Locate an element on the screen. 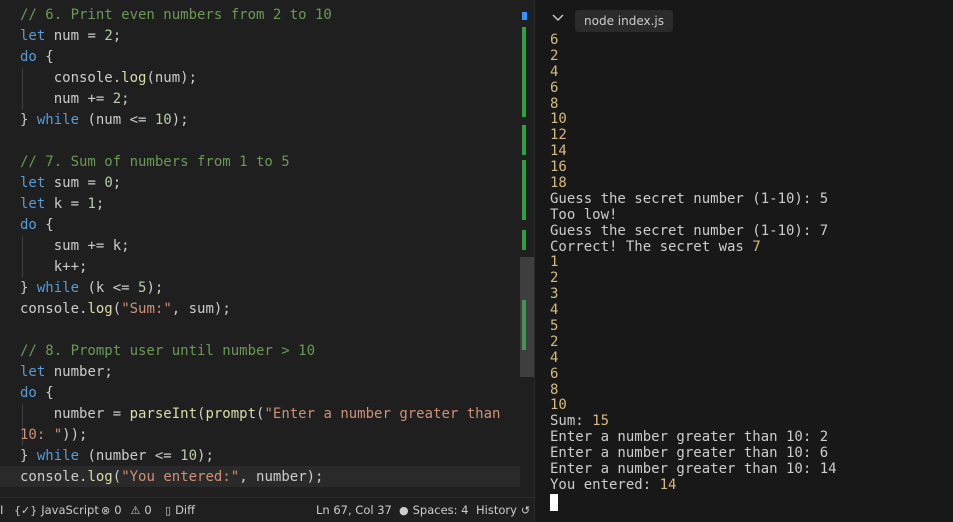 Image resolution: width=953 pixels, height=522 pixels. status-history: History ↺ is located at coordinates (503, 510).